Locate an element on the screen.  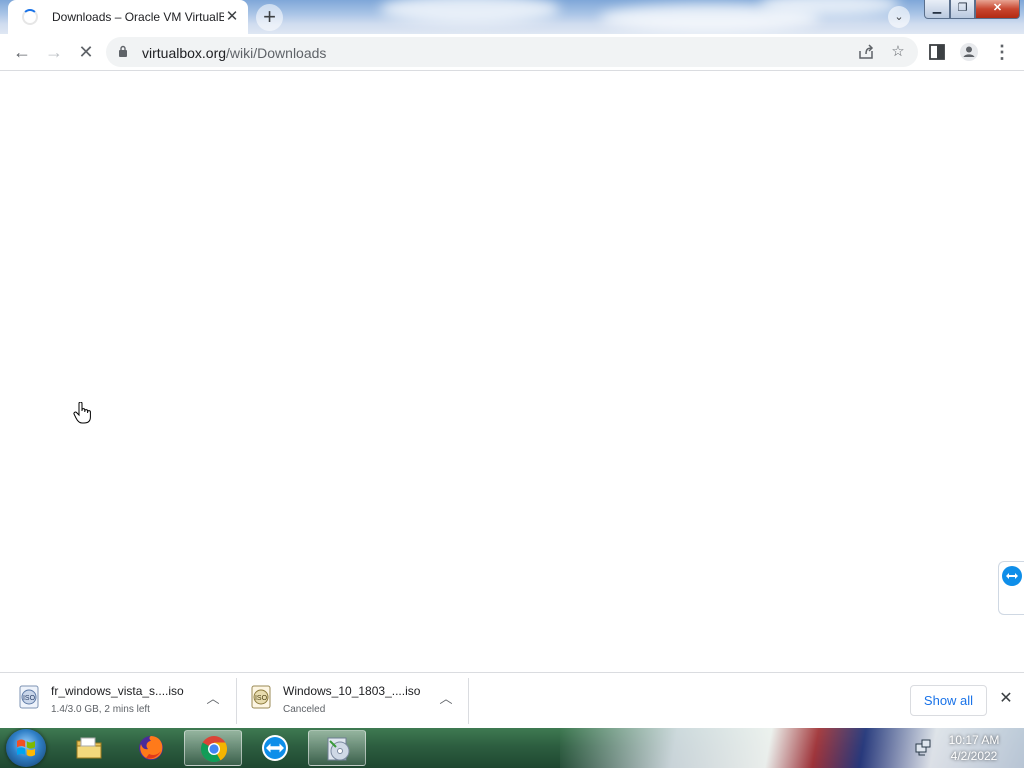
url-path: /wiki/Downloads is located at coordinates (276, 53).